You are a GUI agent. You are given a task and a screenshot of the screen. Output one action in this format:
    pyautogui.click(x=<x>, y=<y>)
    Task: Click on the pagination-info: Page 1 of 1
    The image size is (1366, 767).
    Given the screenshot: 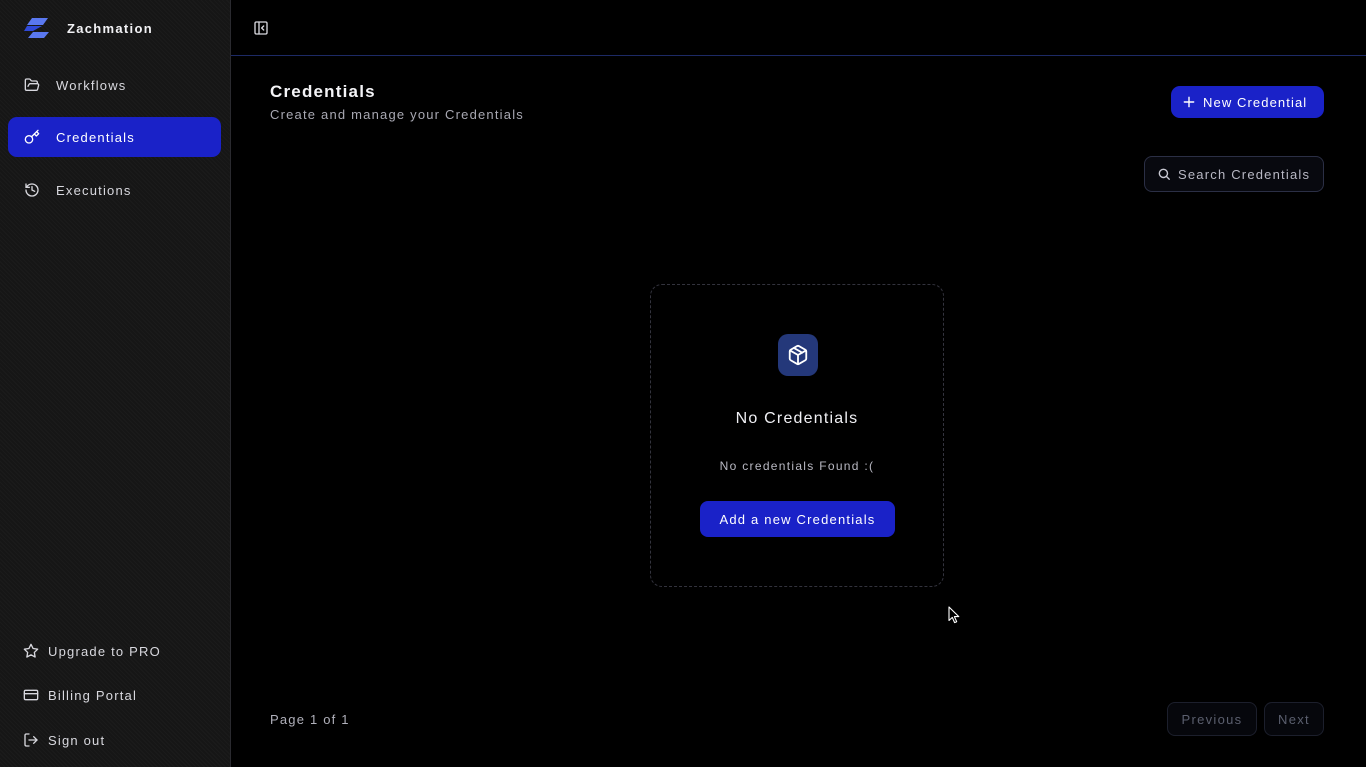 What is the action you would take?
    pyautogui.click(x=310, y=719)
    